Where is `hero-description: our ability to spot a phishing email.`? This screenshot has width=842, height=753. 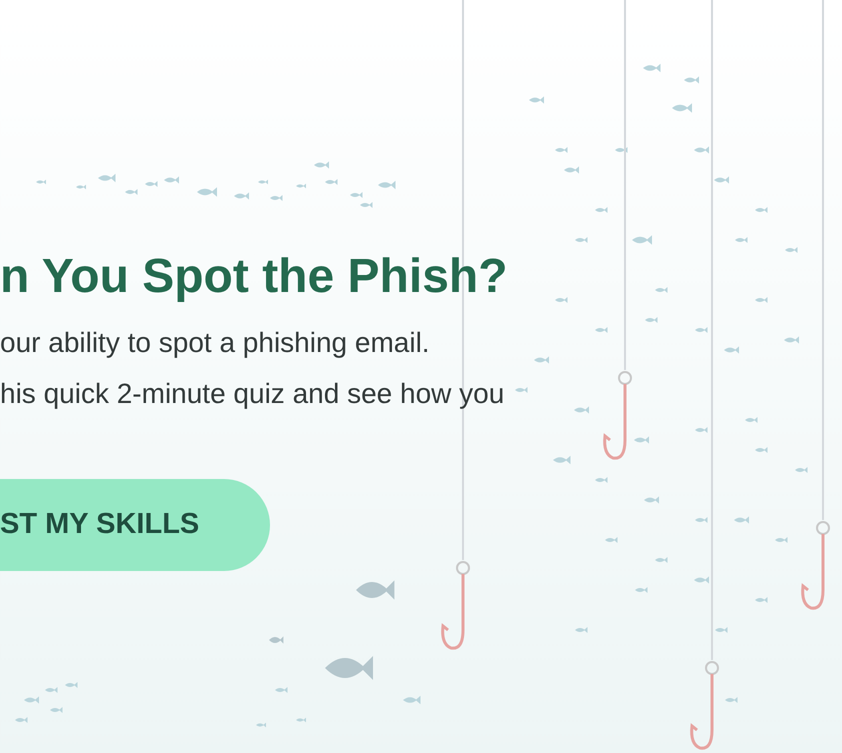
hero-description: our ability to spot a phishing email. is located at coordinates (215, 343).